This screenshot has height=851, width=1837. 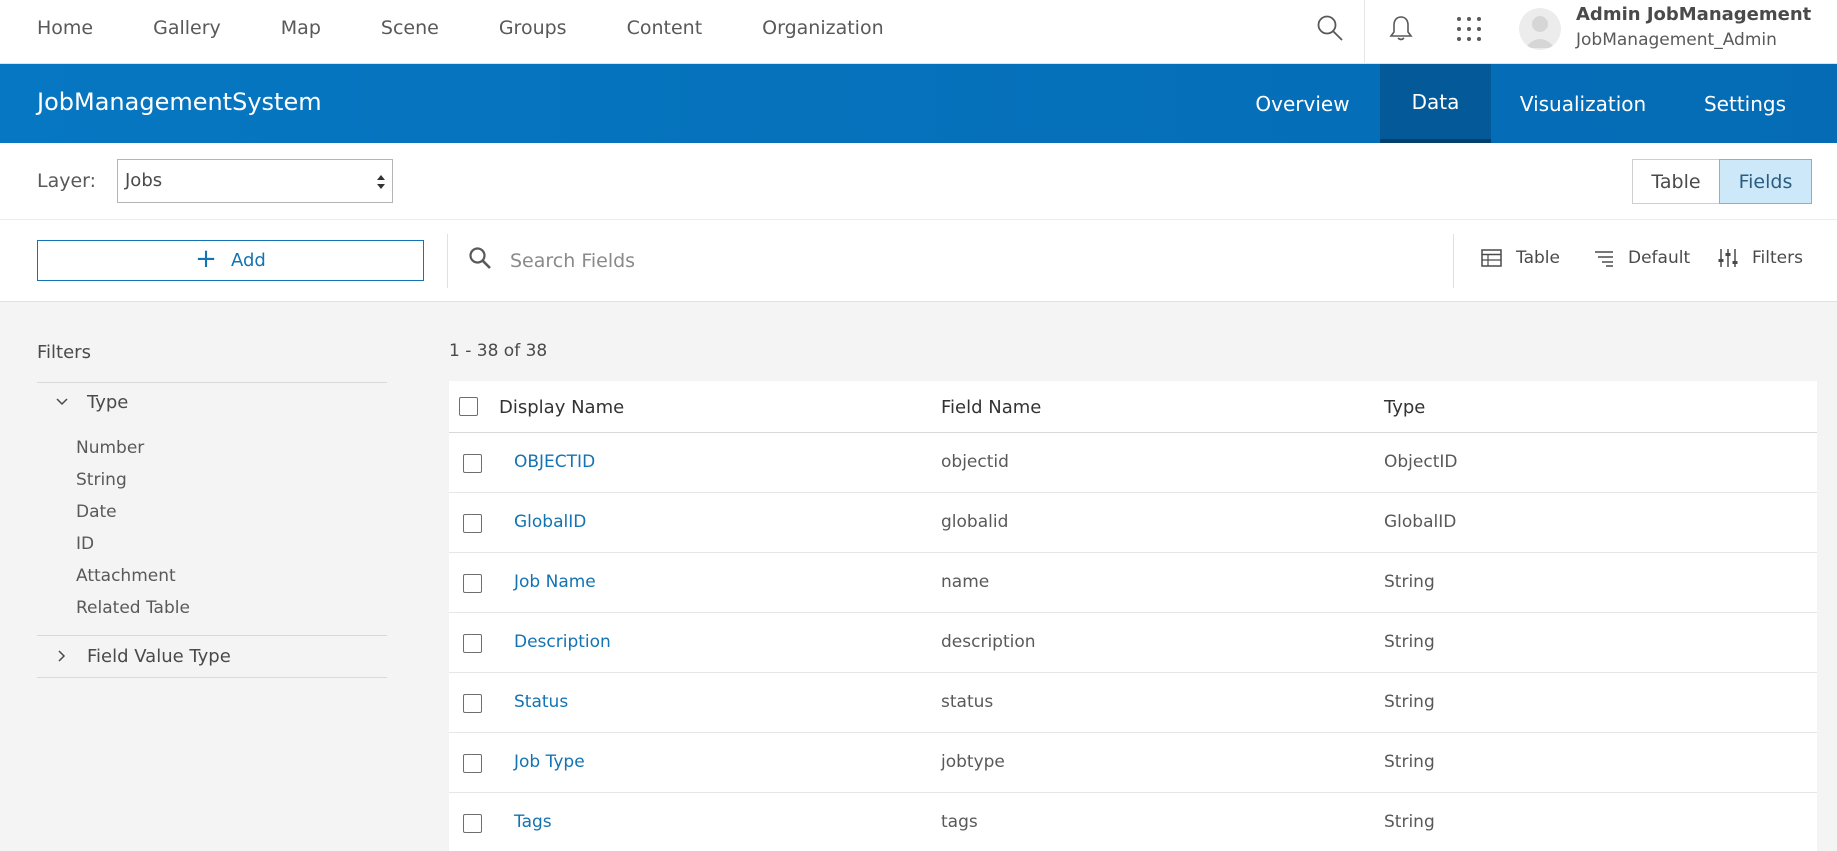 I want to click on layer-select-value: Jobs, so click(x=144, y=180).